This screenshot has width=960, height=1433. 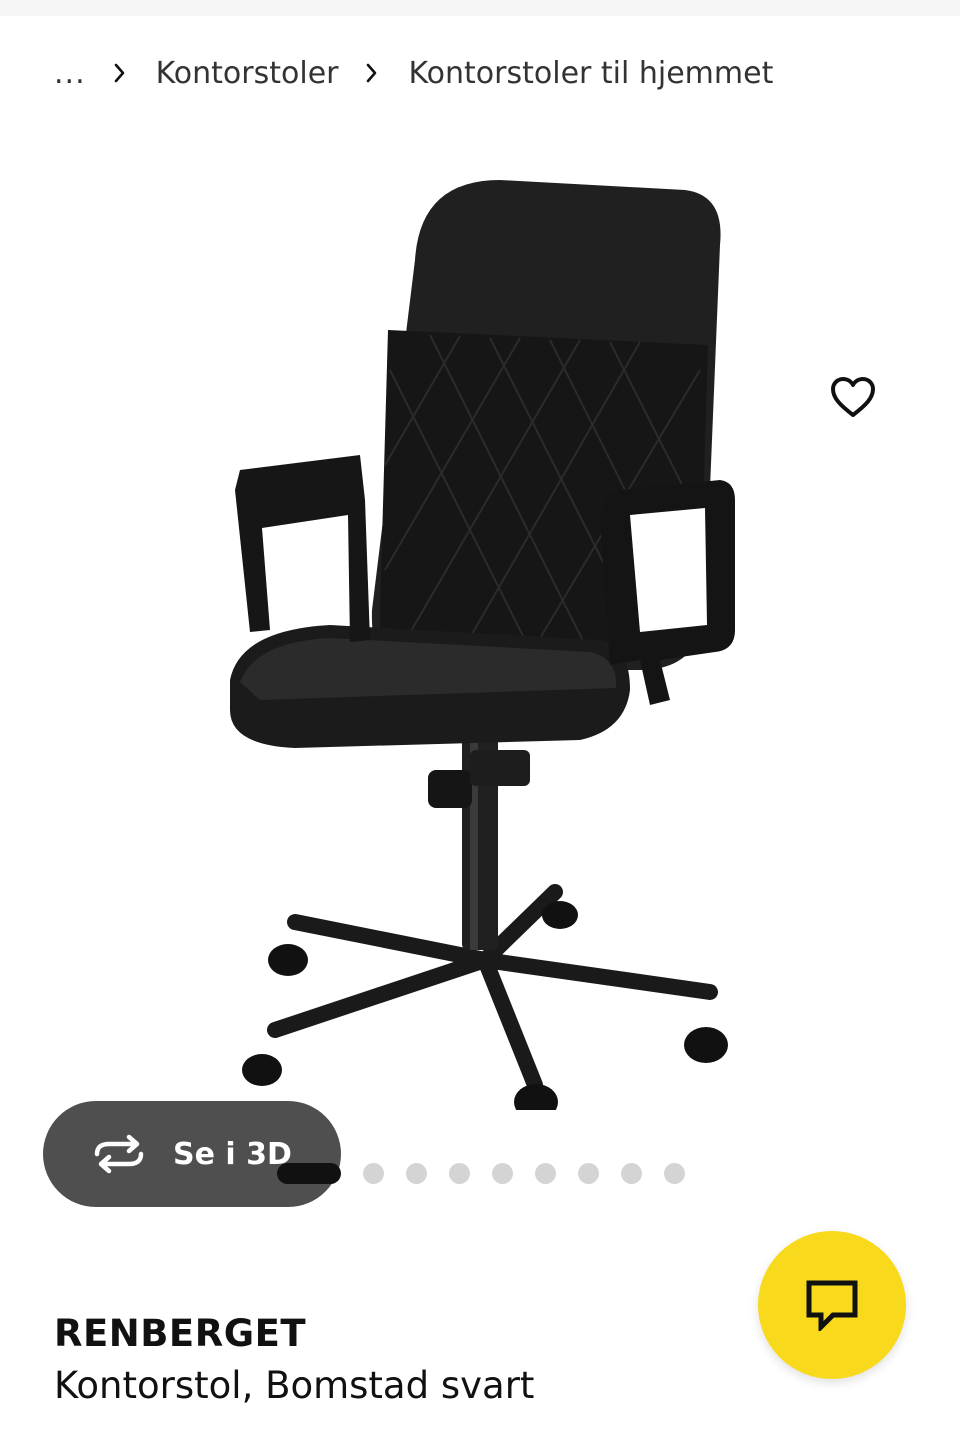 I want to click on status-strip, so click(x=480, y=8).